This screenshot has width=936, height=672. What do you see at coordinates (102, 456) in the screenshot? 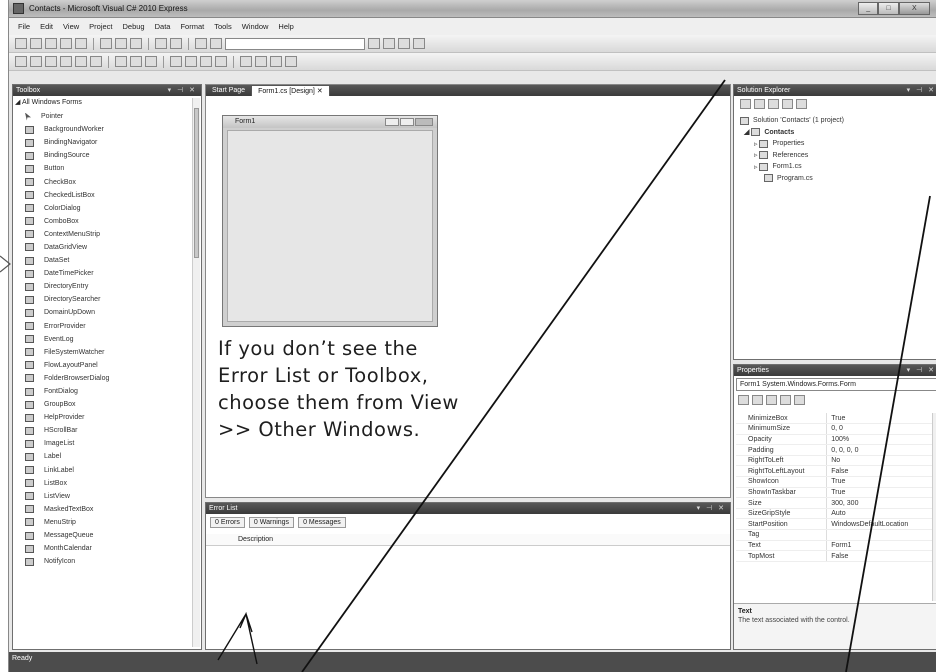
I see `toolbox-item: Label` at bounding box center [102, 456].